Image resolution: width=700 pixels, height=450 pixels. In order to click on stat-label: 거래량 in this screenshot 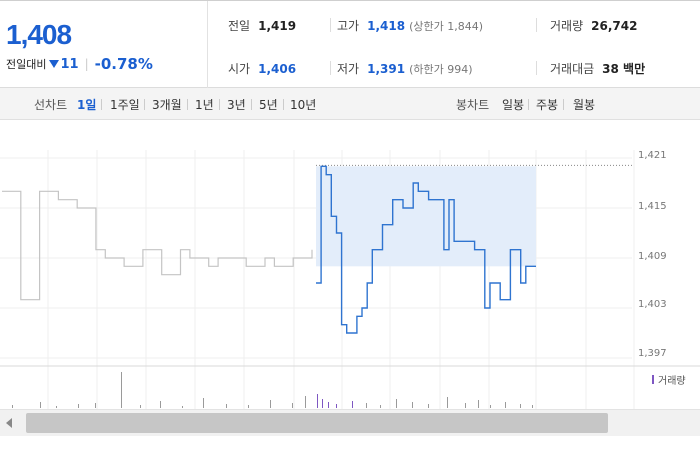, I will do `click(567, 26)`.